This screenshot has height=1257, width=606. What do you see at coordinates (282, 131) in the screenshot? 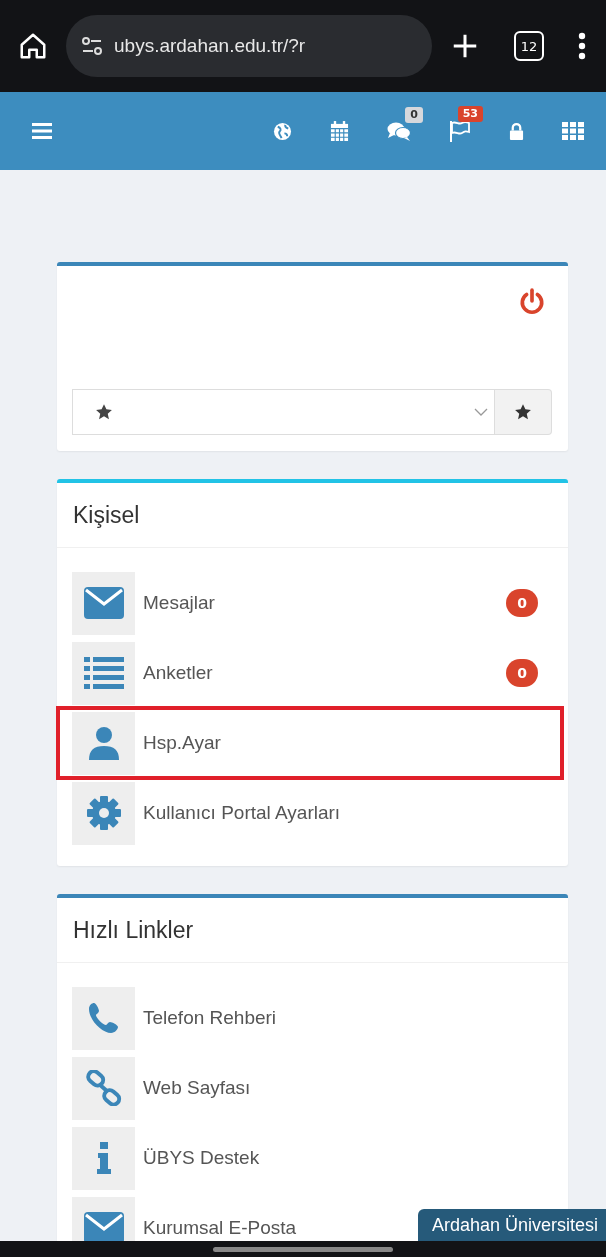
I see `globe-icon` at bounding box center [282, 131].